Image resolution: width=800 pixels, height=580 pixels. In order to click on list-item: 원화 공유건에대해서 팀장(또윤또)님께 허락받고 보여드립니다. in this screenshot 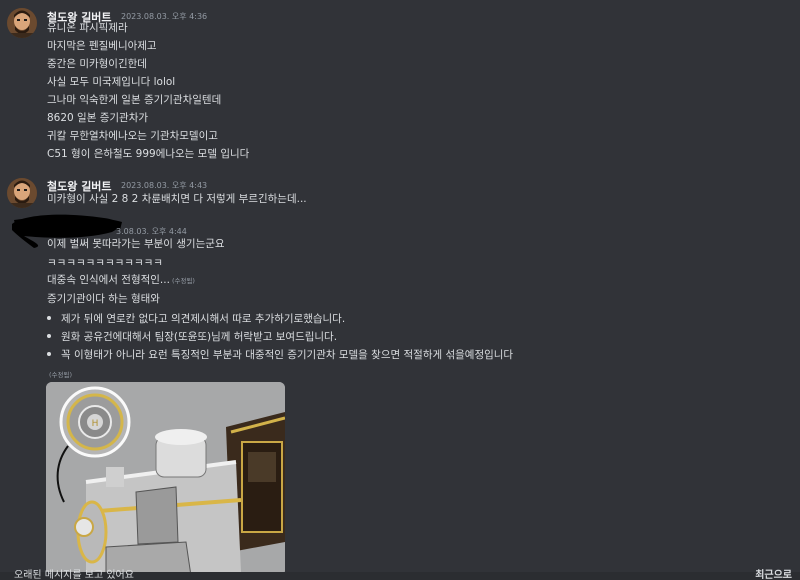, I will do `click(192, 337)`.